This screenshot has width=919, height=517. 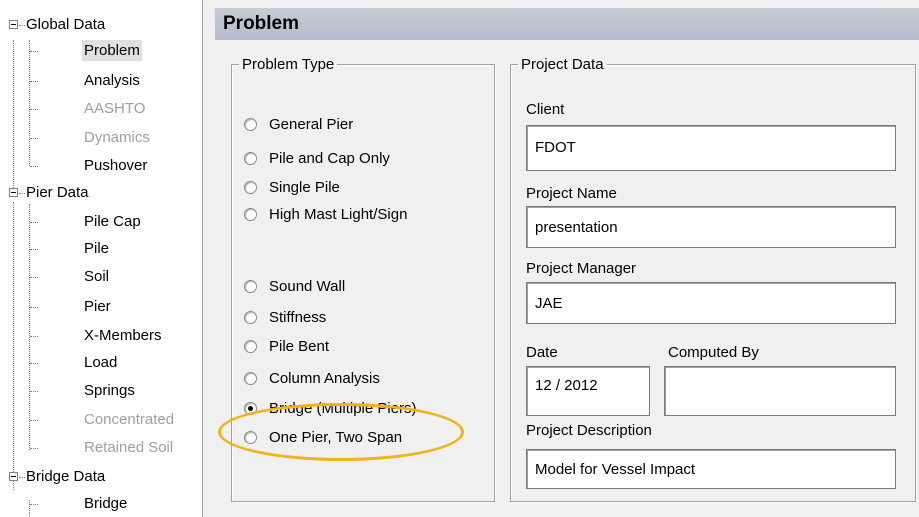 What do you see at coordinates (336, 437) in the screenshot?
I see `radio-label: One Pier, Two Span` at bounding box center [336, 437].